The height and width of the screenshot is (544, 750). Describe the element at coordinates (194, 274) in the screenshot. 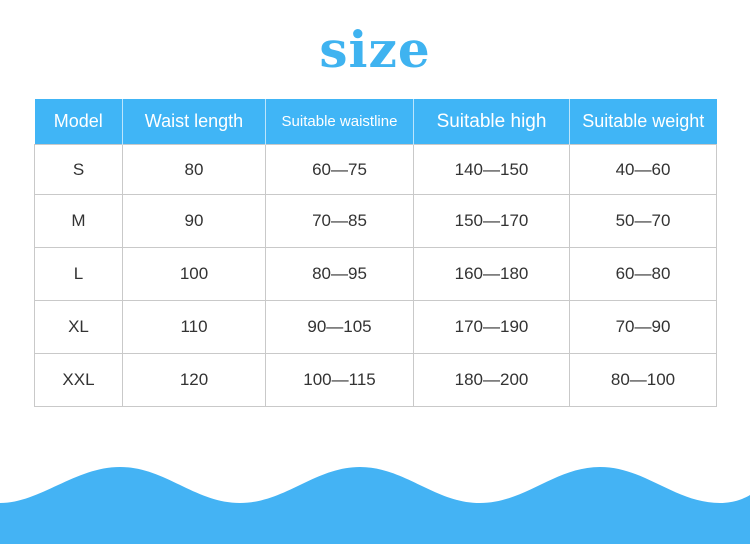

I see `cell-waist-length: 100` at that location.